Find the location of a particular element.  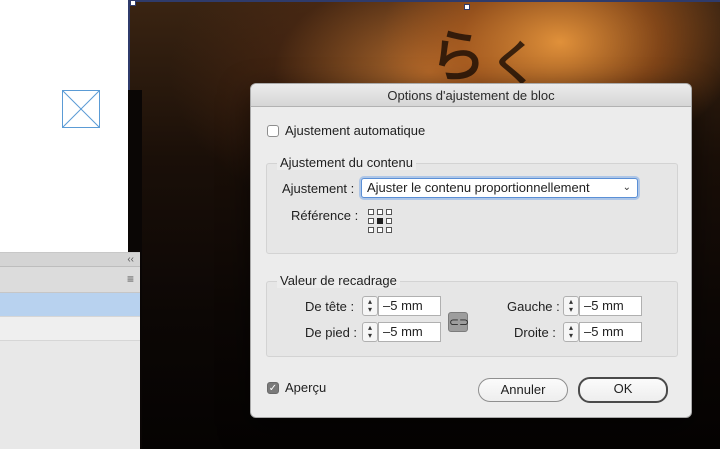

auto-fit-label: Ajustement automatique is located at coordinates (355, 130).